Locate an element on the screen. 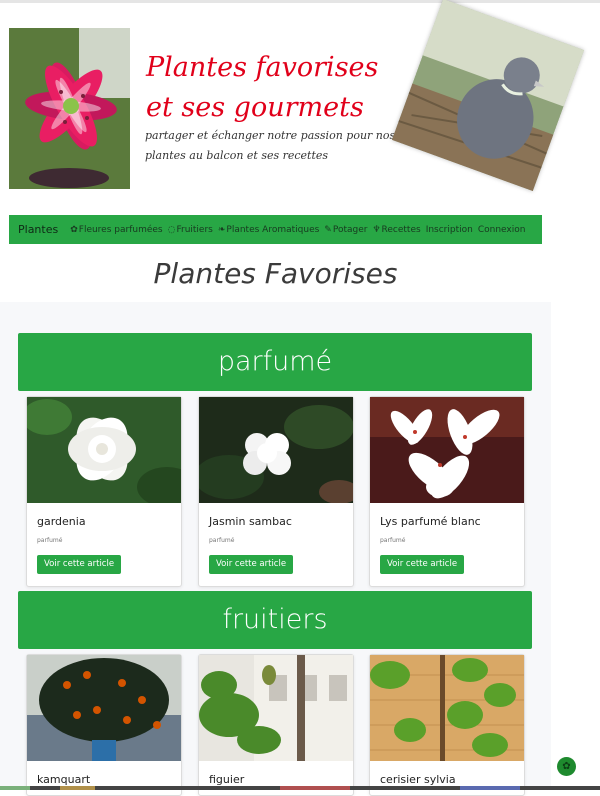 The height and width of the screenshot is (796, 600). navbar-brand: Plantes is located at coordinates (38, 229).